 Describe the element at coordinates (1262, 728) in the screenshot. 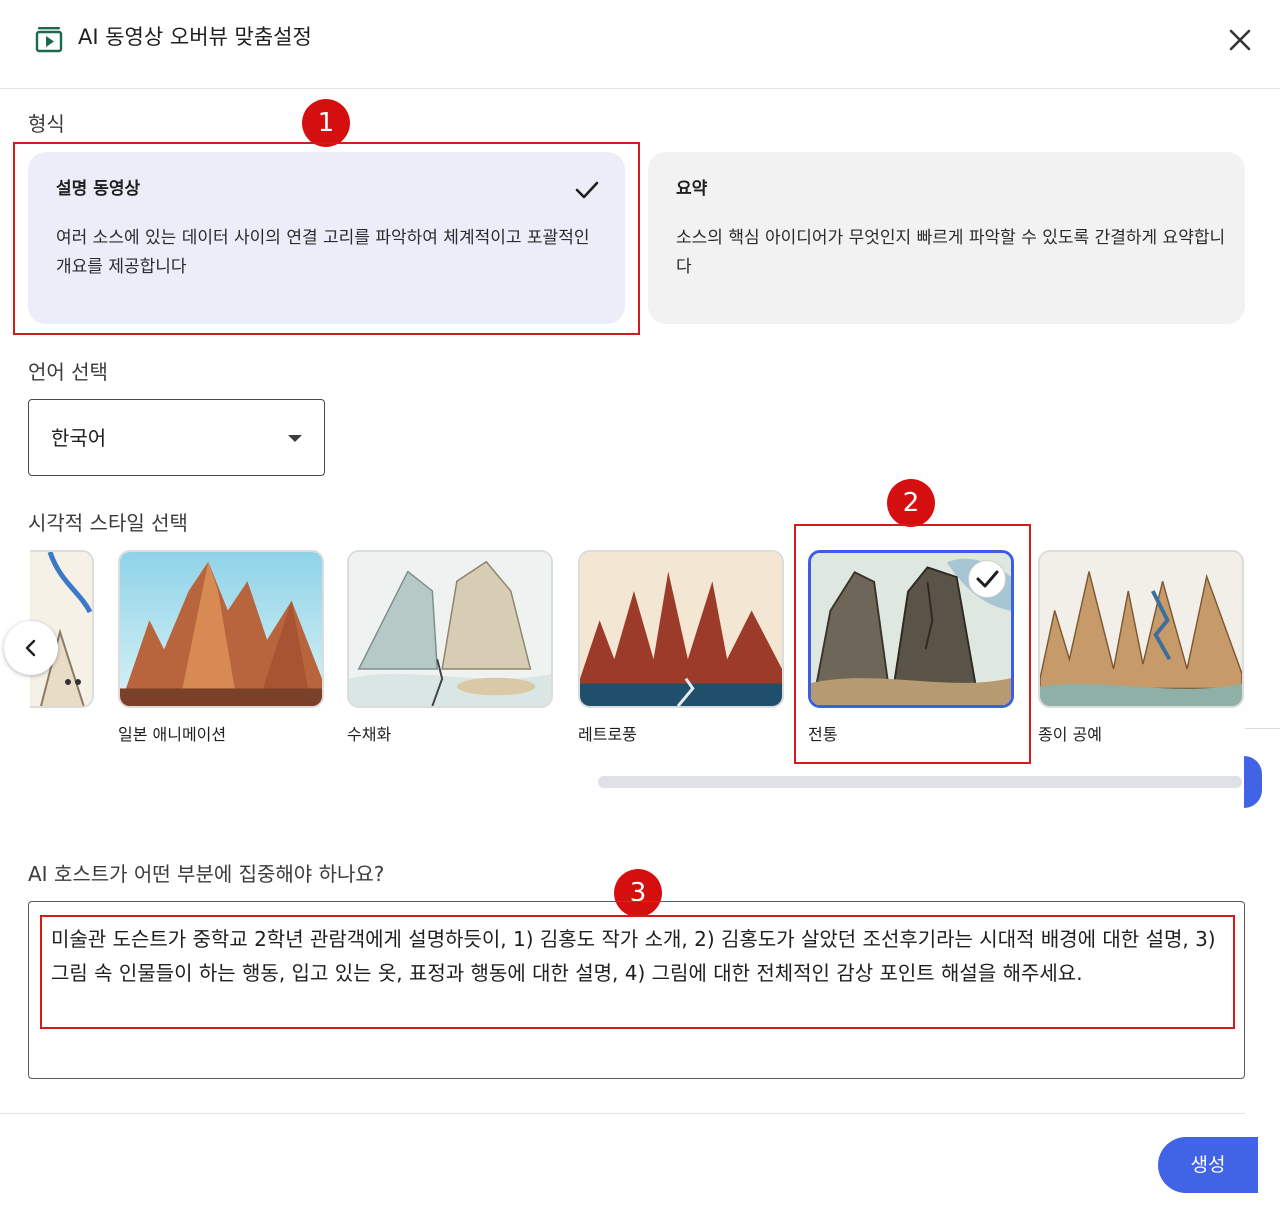

I see `carousel-edge-line` at that location.